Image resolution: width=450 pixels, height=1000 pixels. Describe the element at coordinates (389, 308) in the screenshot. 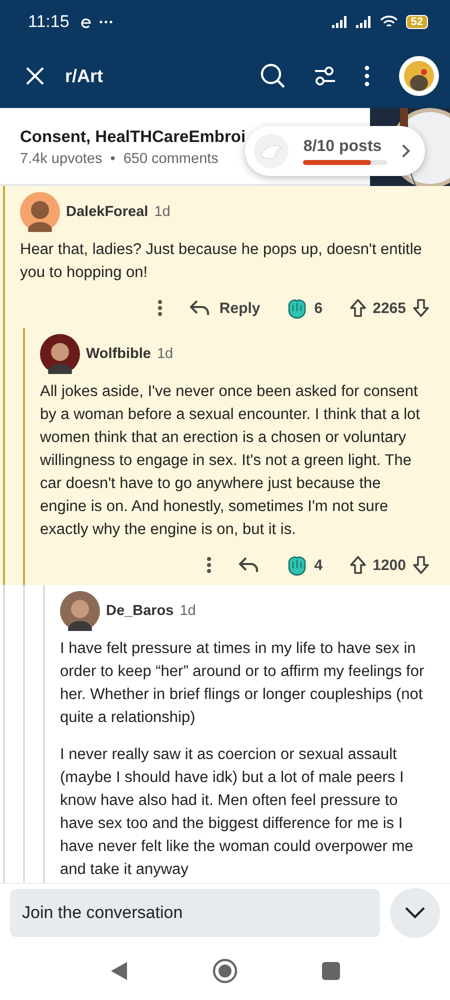

I see `comment-score: 2265` at that location.